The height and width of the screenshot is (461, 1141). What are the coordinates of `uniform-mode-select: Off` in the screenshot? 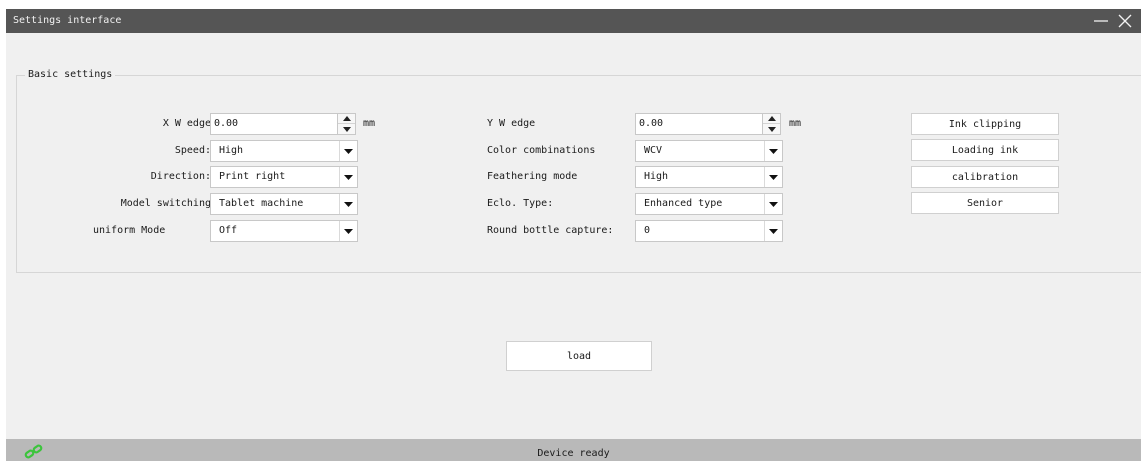 It's located at (284, 231).